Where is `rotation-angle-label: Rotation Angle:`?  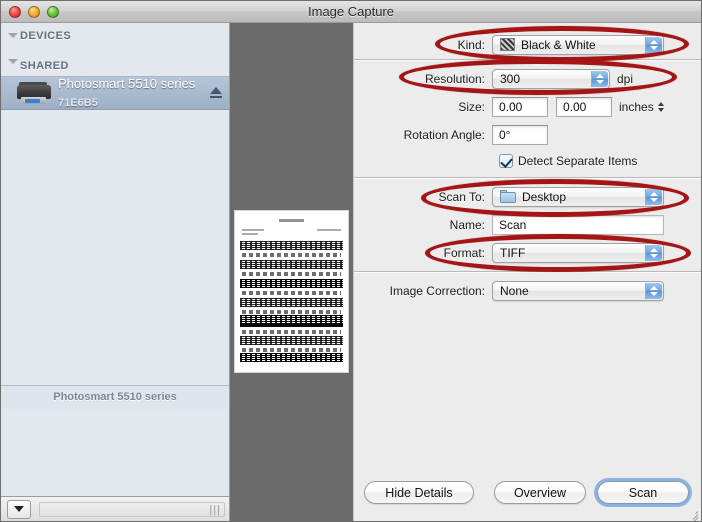 rotation-angle-label: Rotation Angle: is located at coordinates (444, 134).